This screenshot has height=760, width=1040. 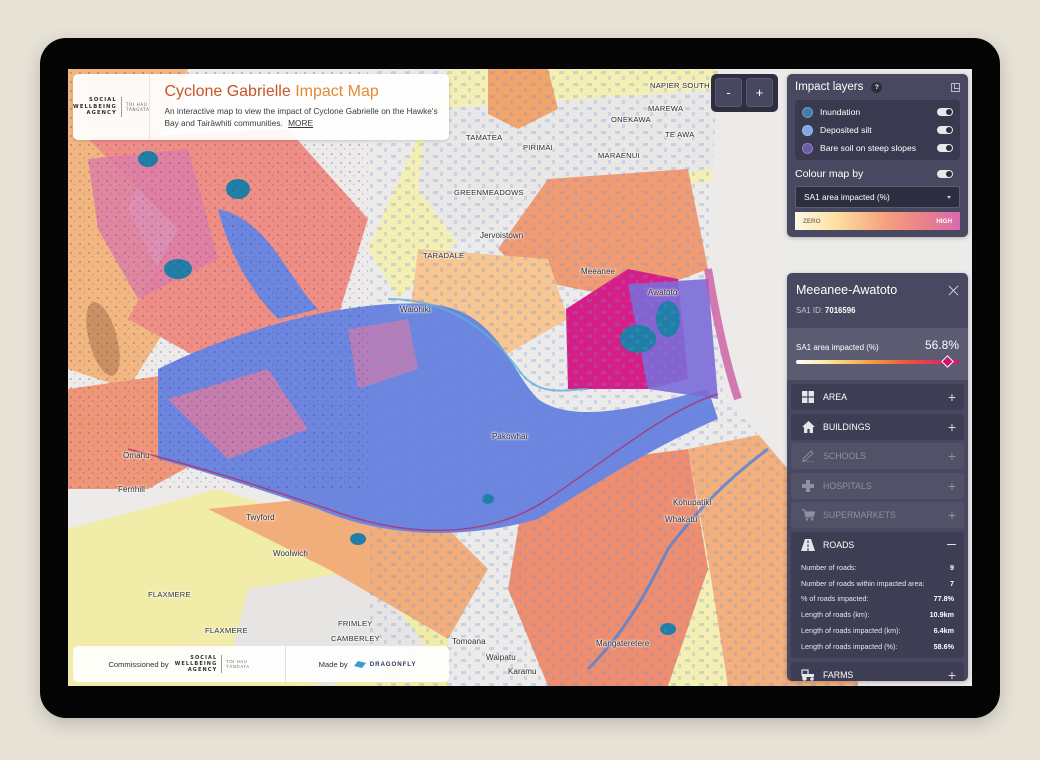 I want to click on layer-label: Deposited silt, so click(x=846, y=130).